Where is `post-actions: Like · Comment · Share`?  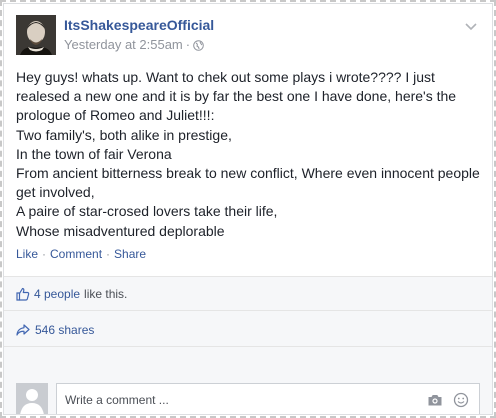
post-actions: Like · Comment · Share is located at coordinates (81, 254).